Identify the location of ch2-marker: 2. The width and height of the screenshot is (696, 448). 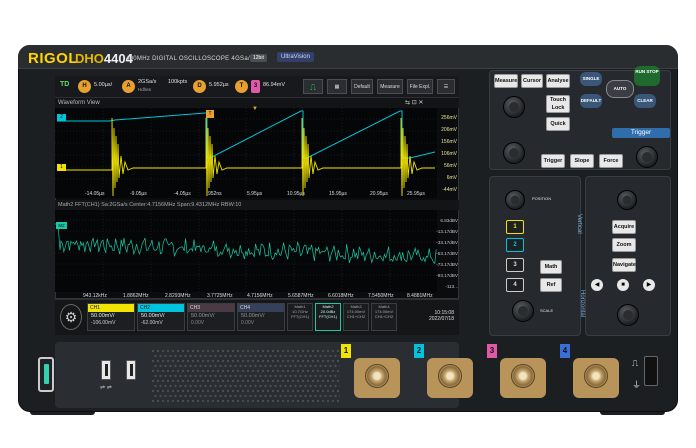
(61, 117).